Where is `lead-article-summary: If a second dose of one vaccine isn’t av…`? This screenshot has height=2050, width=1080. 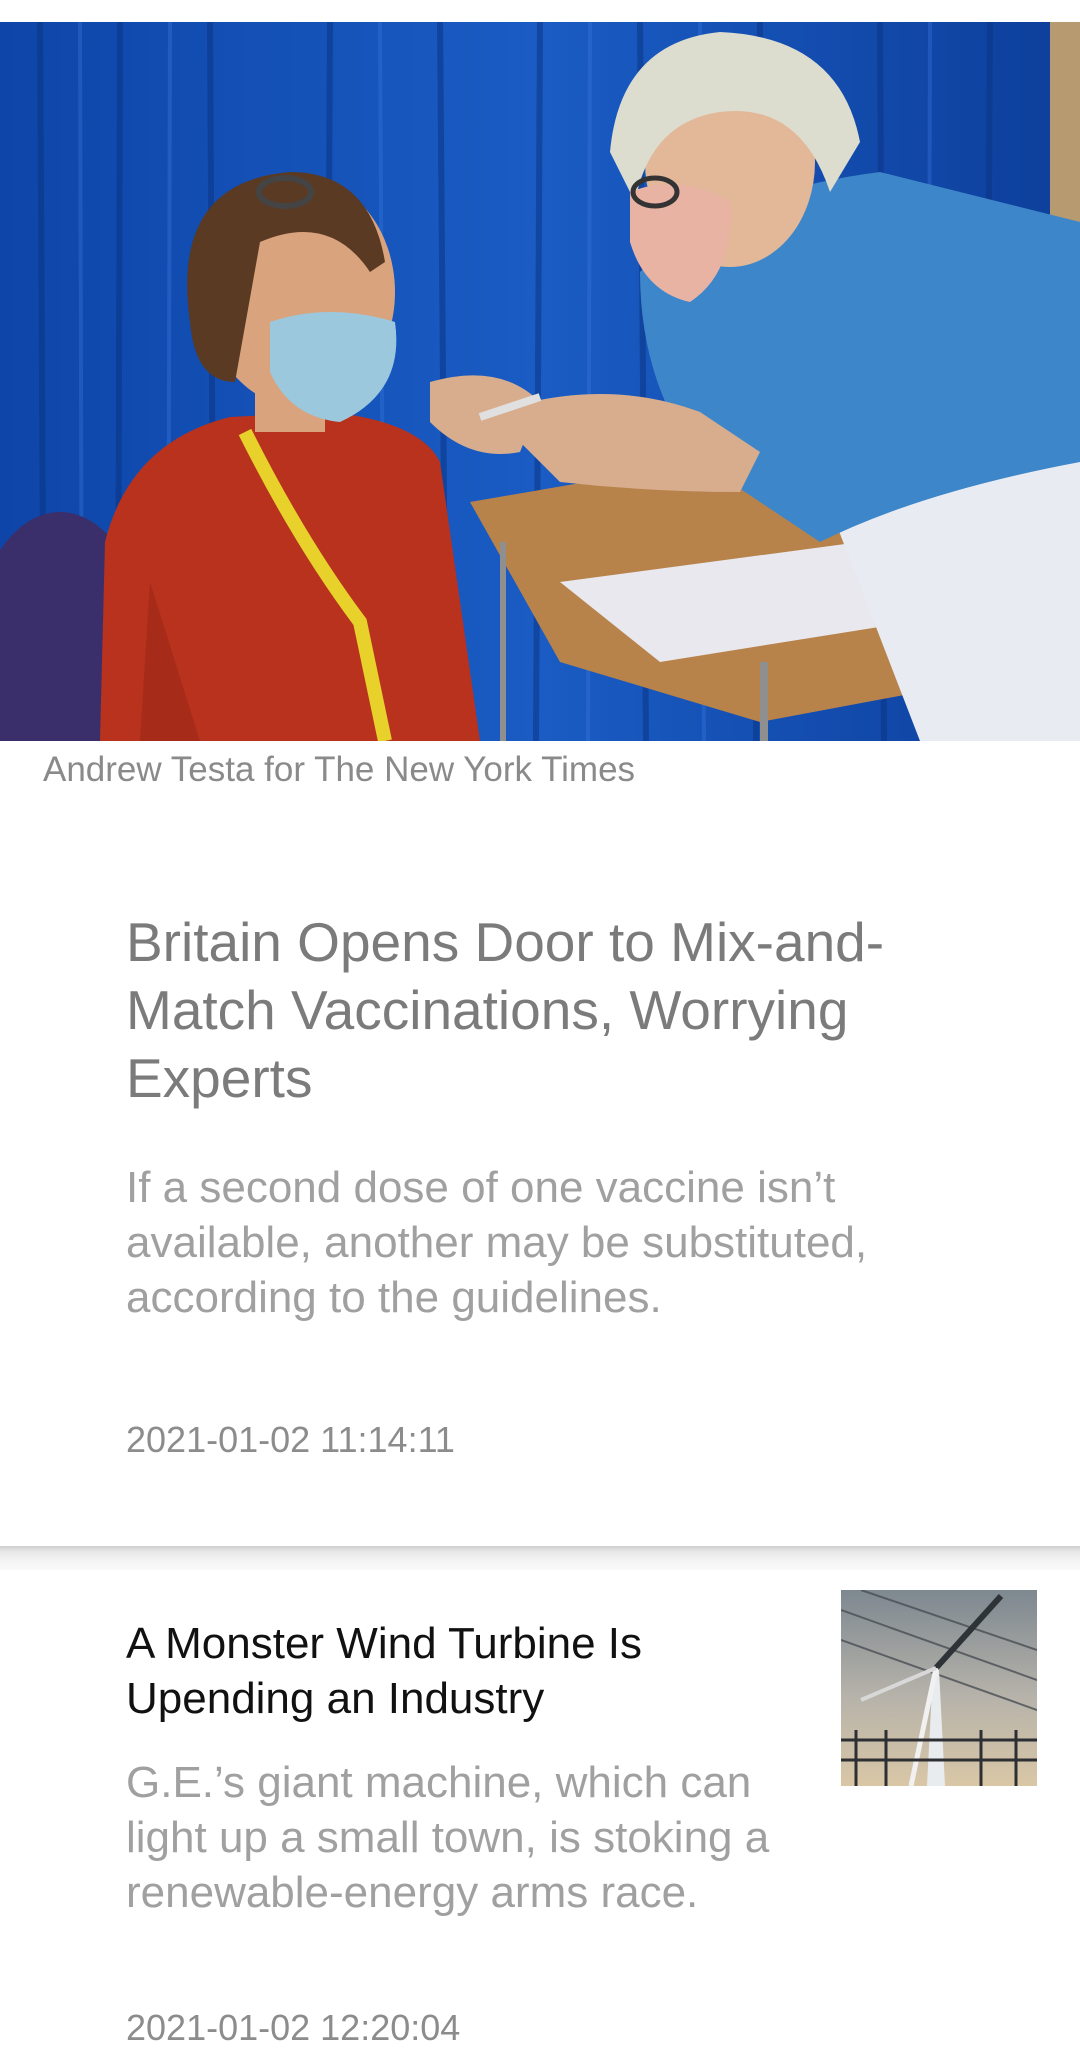 lead-article-summary: If a second dose of one vaccine isn’t av… is located at coordinates (541, 1242).